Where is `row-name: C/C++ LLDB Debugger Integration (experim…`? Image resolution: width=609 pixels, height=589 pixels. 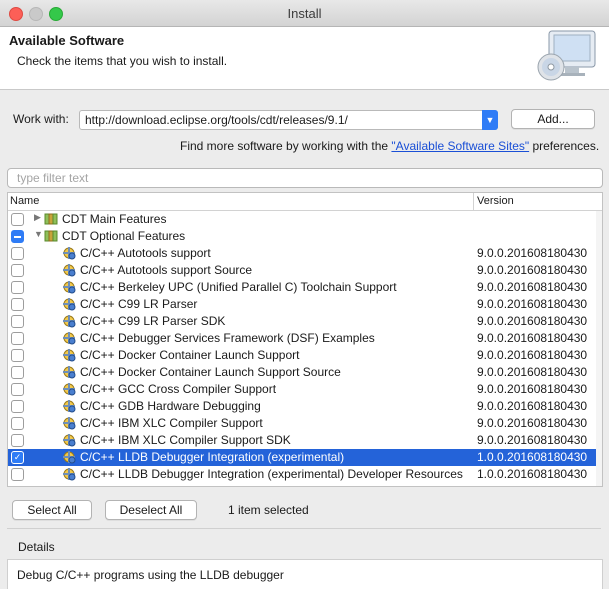
row-name: C/C++ LLDB Debugger Integration (experim… is located at coordinates (212, 457).